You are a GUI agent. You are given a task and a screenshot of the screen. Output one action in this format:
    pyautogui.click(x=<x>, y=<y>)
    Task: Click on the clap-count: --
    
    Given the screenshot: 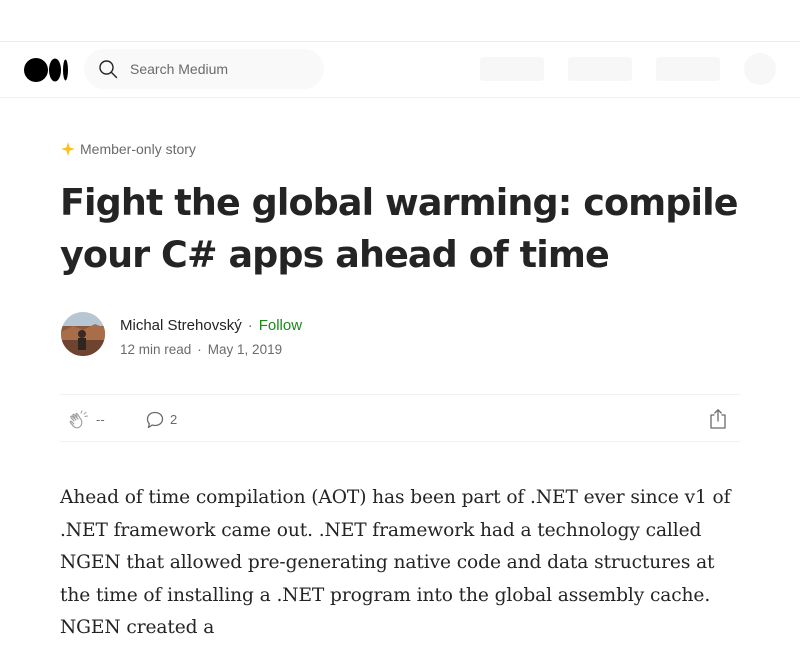 What is the action you would take?
    pyautogui.click(x=100, y=419)
    